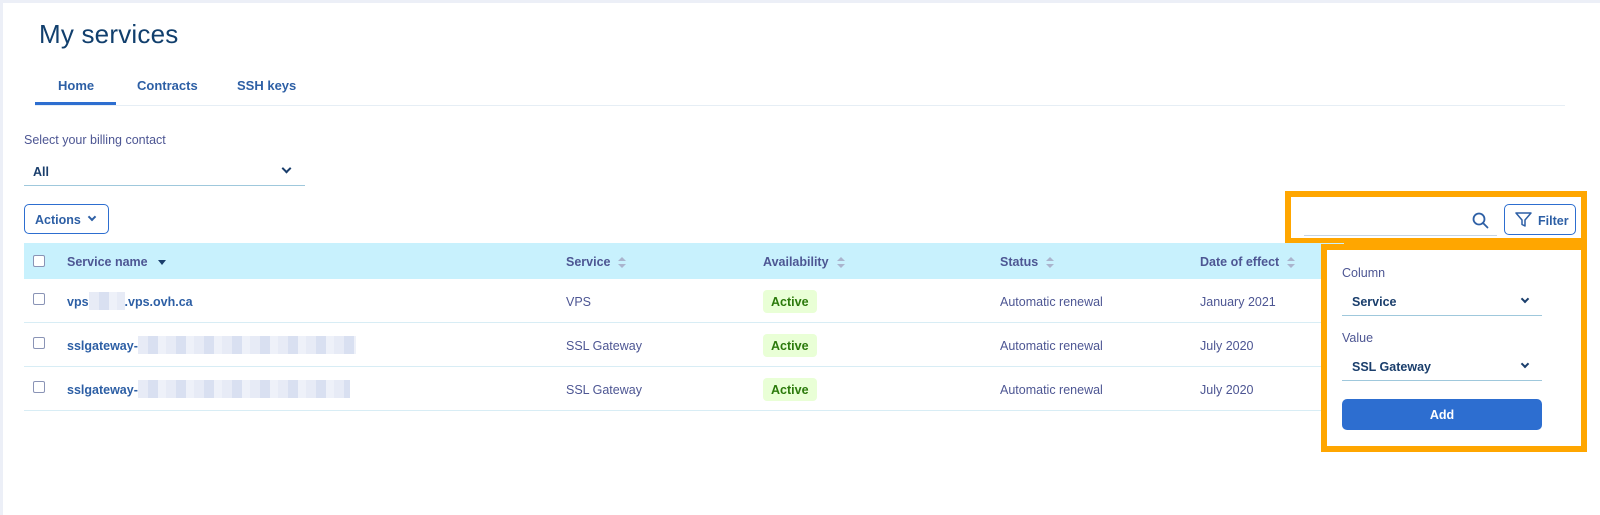  Describe the element at coordinates (1240, 262) in the screenshot. I see `column-header-label: Date of effect` at that location.